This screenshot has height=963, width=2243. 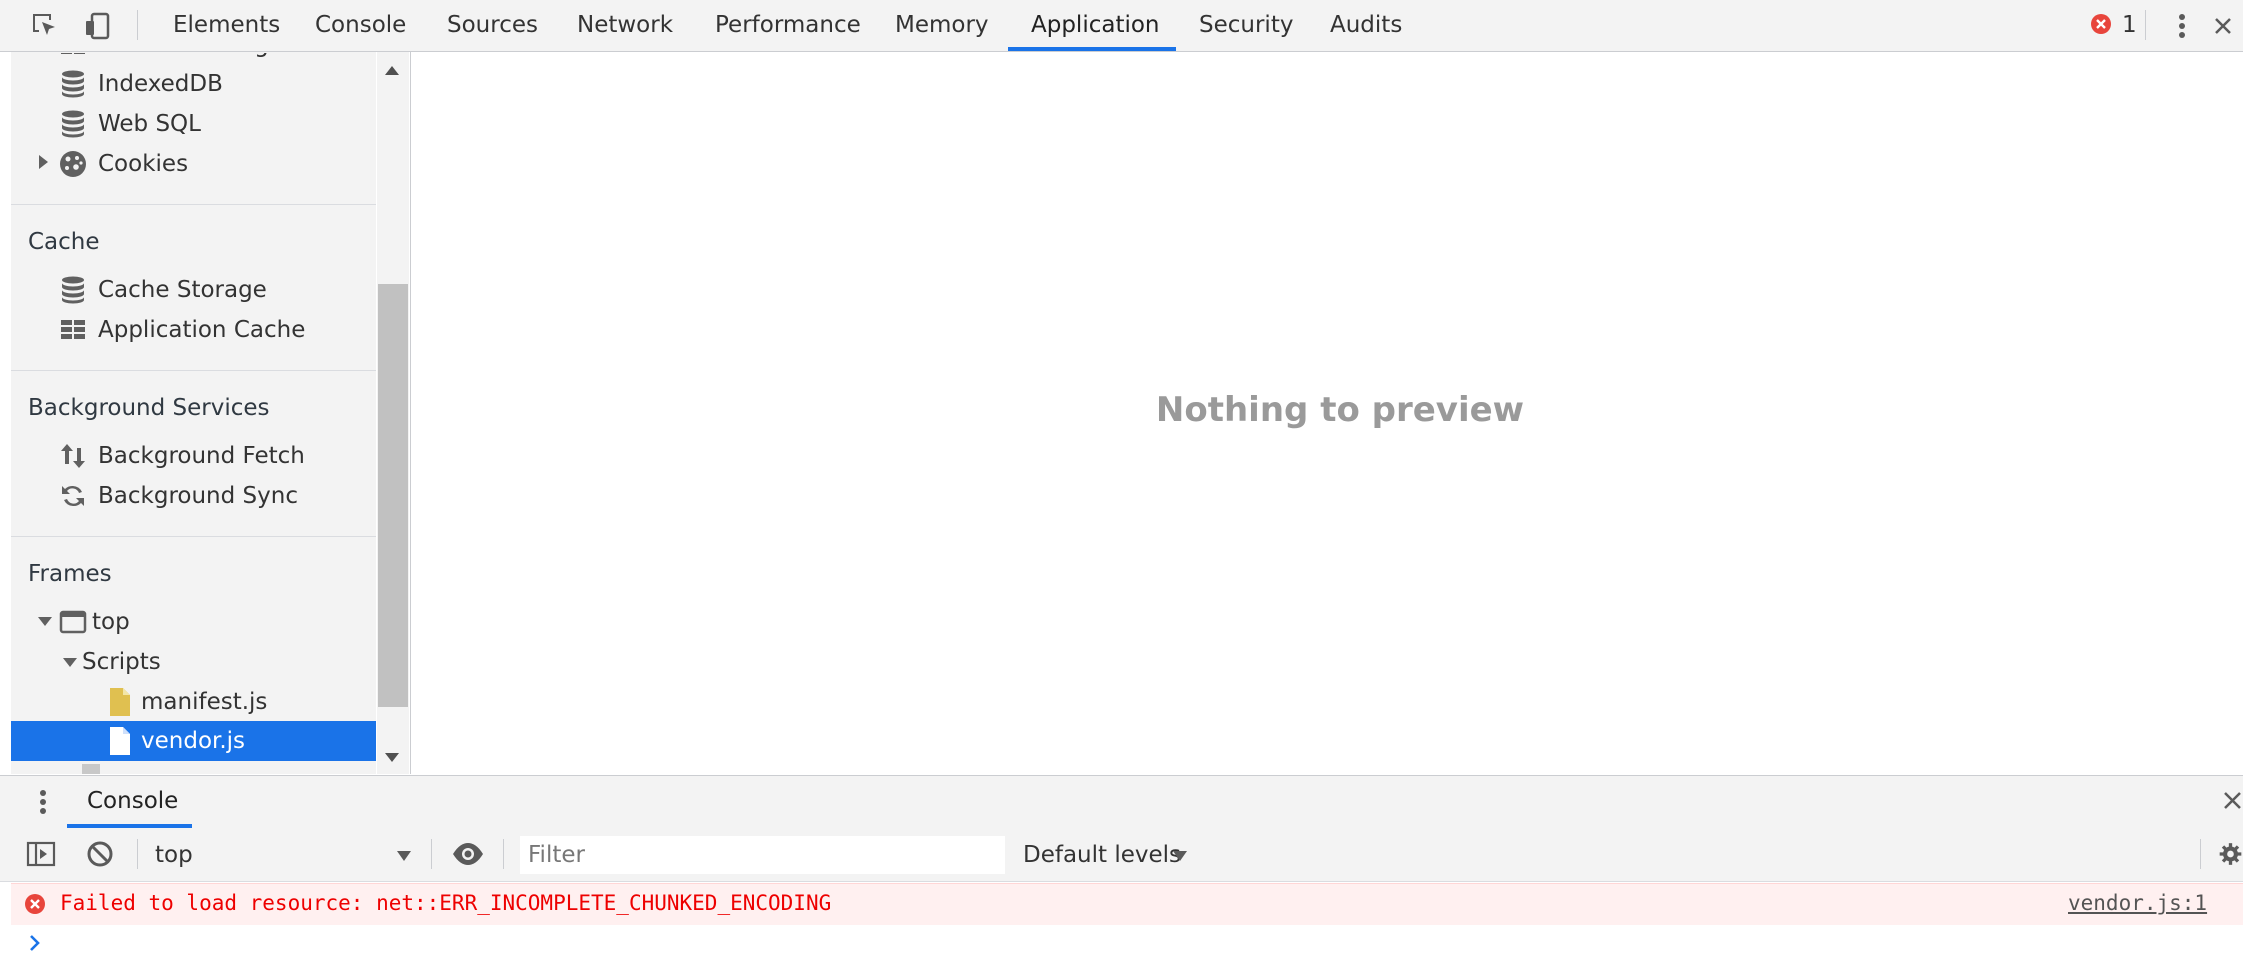 What do you see at coordinates (2182, 25) in the screenshot?
I see `more-options-icon` at bounding box center [2182, 25].